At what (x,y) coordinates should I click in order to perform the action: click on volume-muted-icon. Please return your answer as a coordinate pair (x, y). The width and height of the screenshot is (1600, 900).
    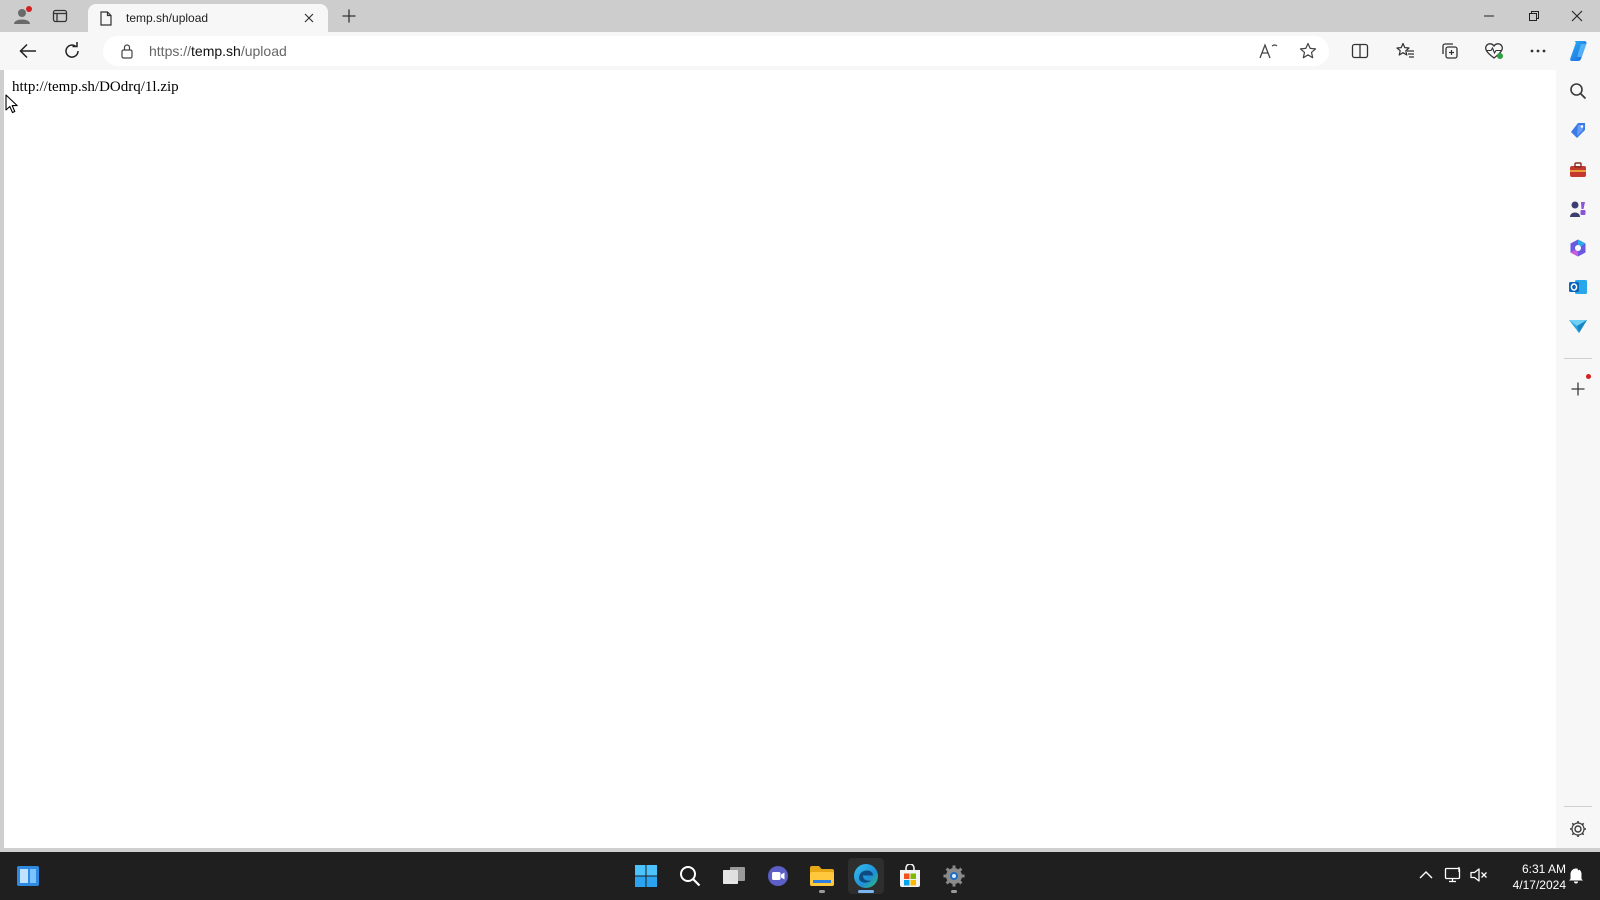
    Looking at the image, I should click on (1478, 875).